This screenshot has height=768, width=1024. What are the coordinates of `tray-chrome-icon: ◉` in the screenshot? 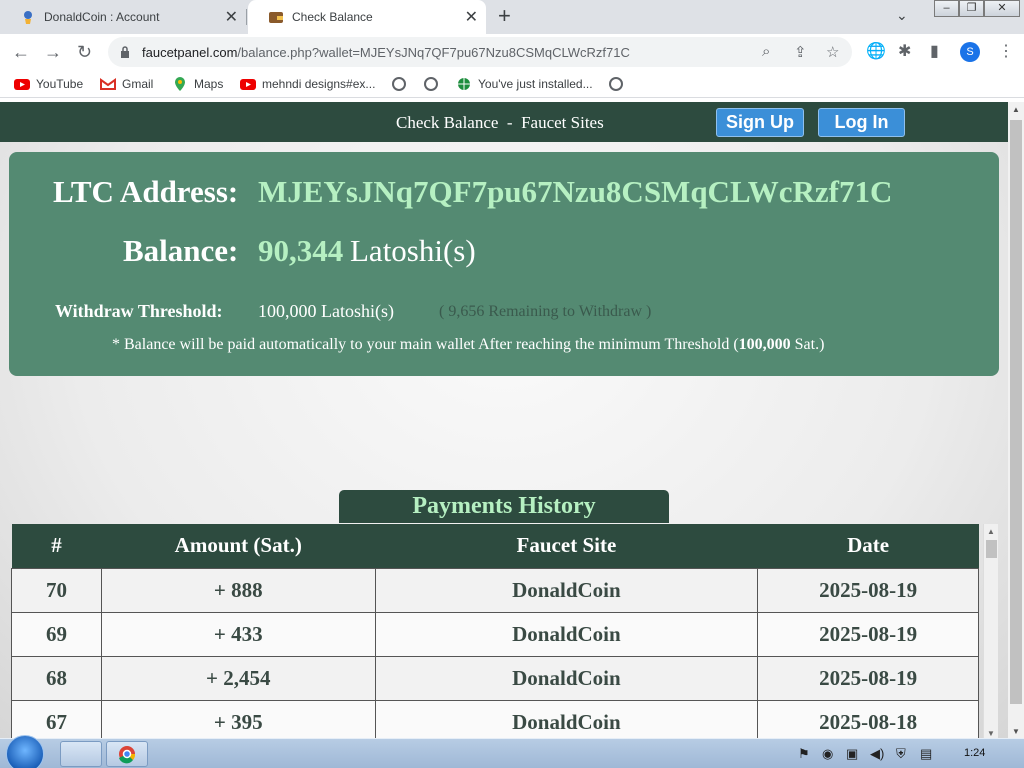 It's located at (827, 754).